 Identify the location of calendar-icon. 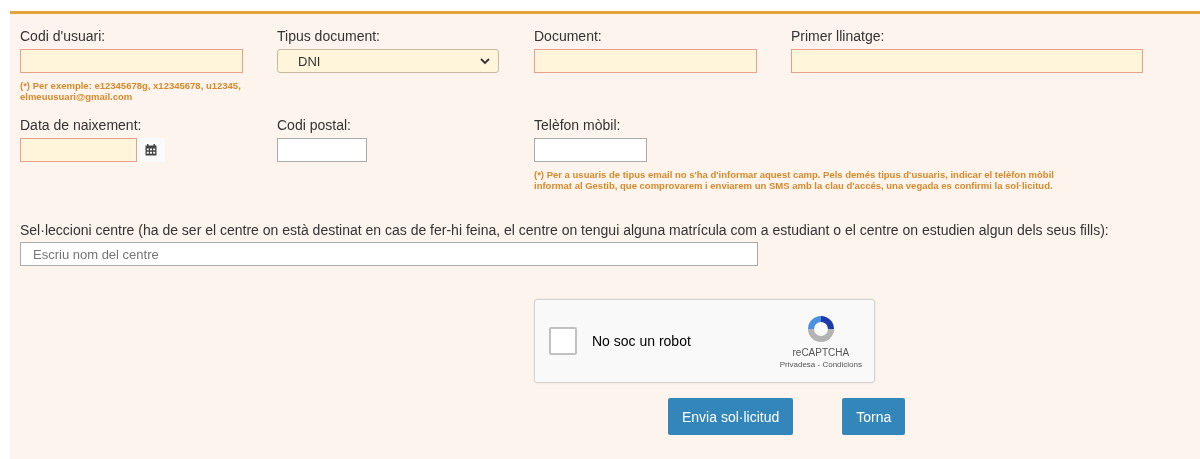
(151, 150).